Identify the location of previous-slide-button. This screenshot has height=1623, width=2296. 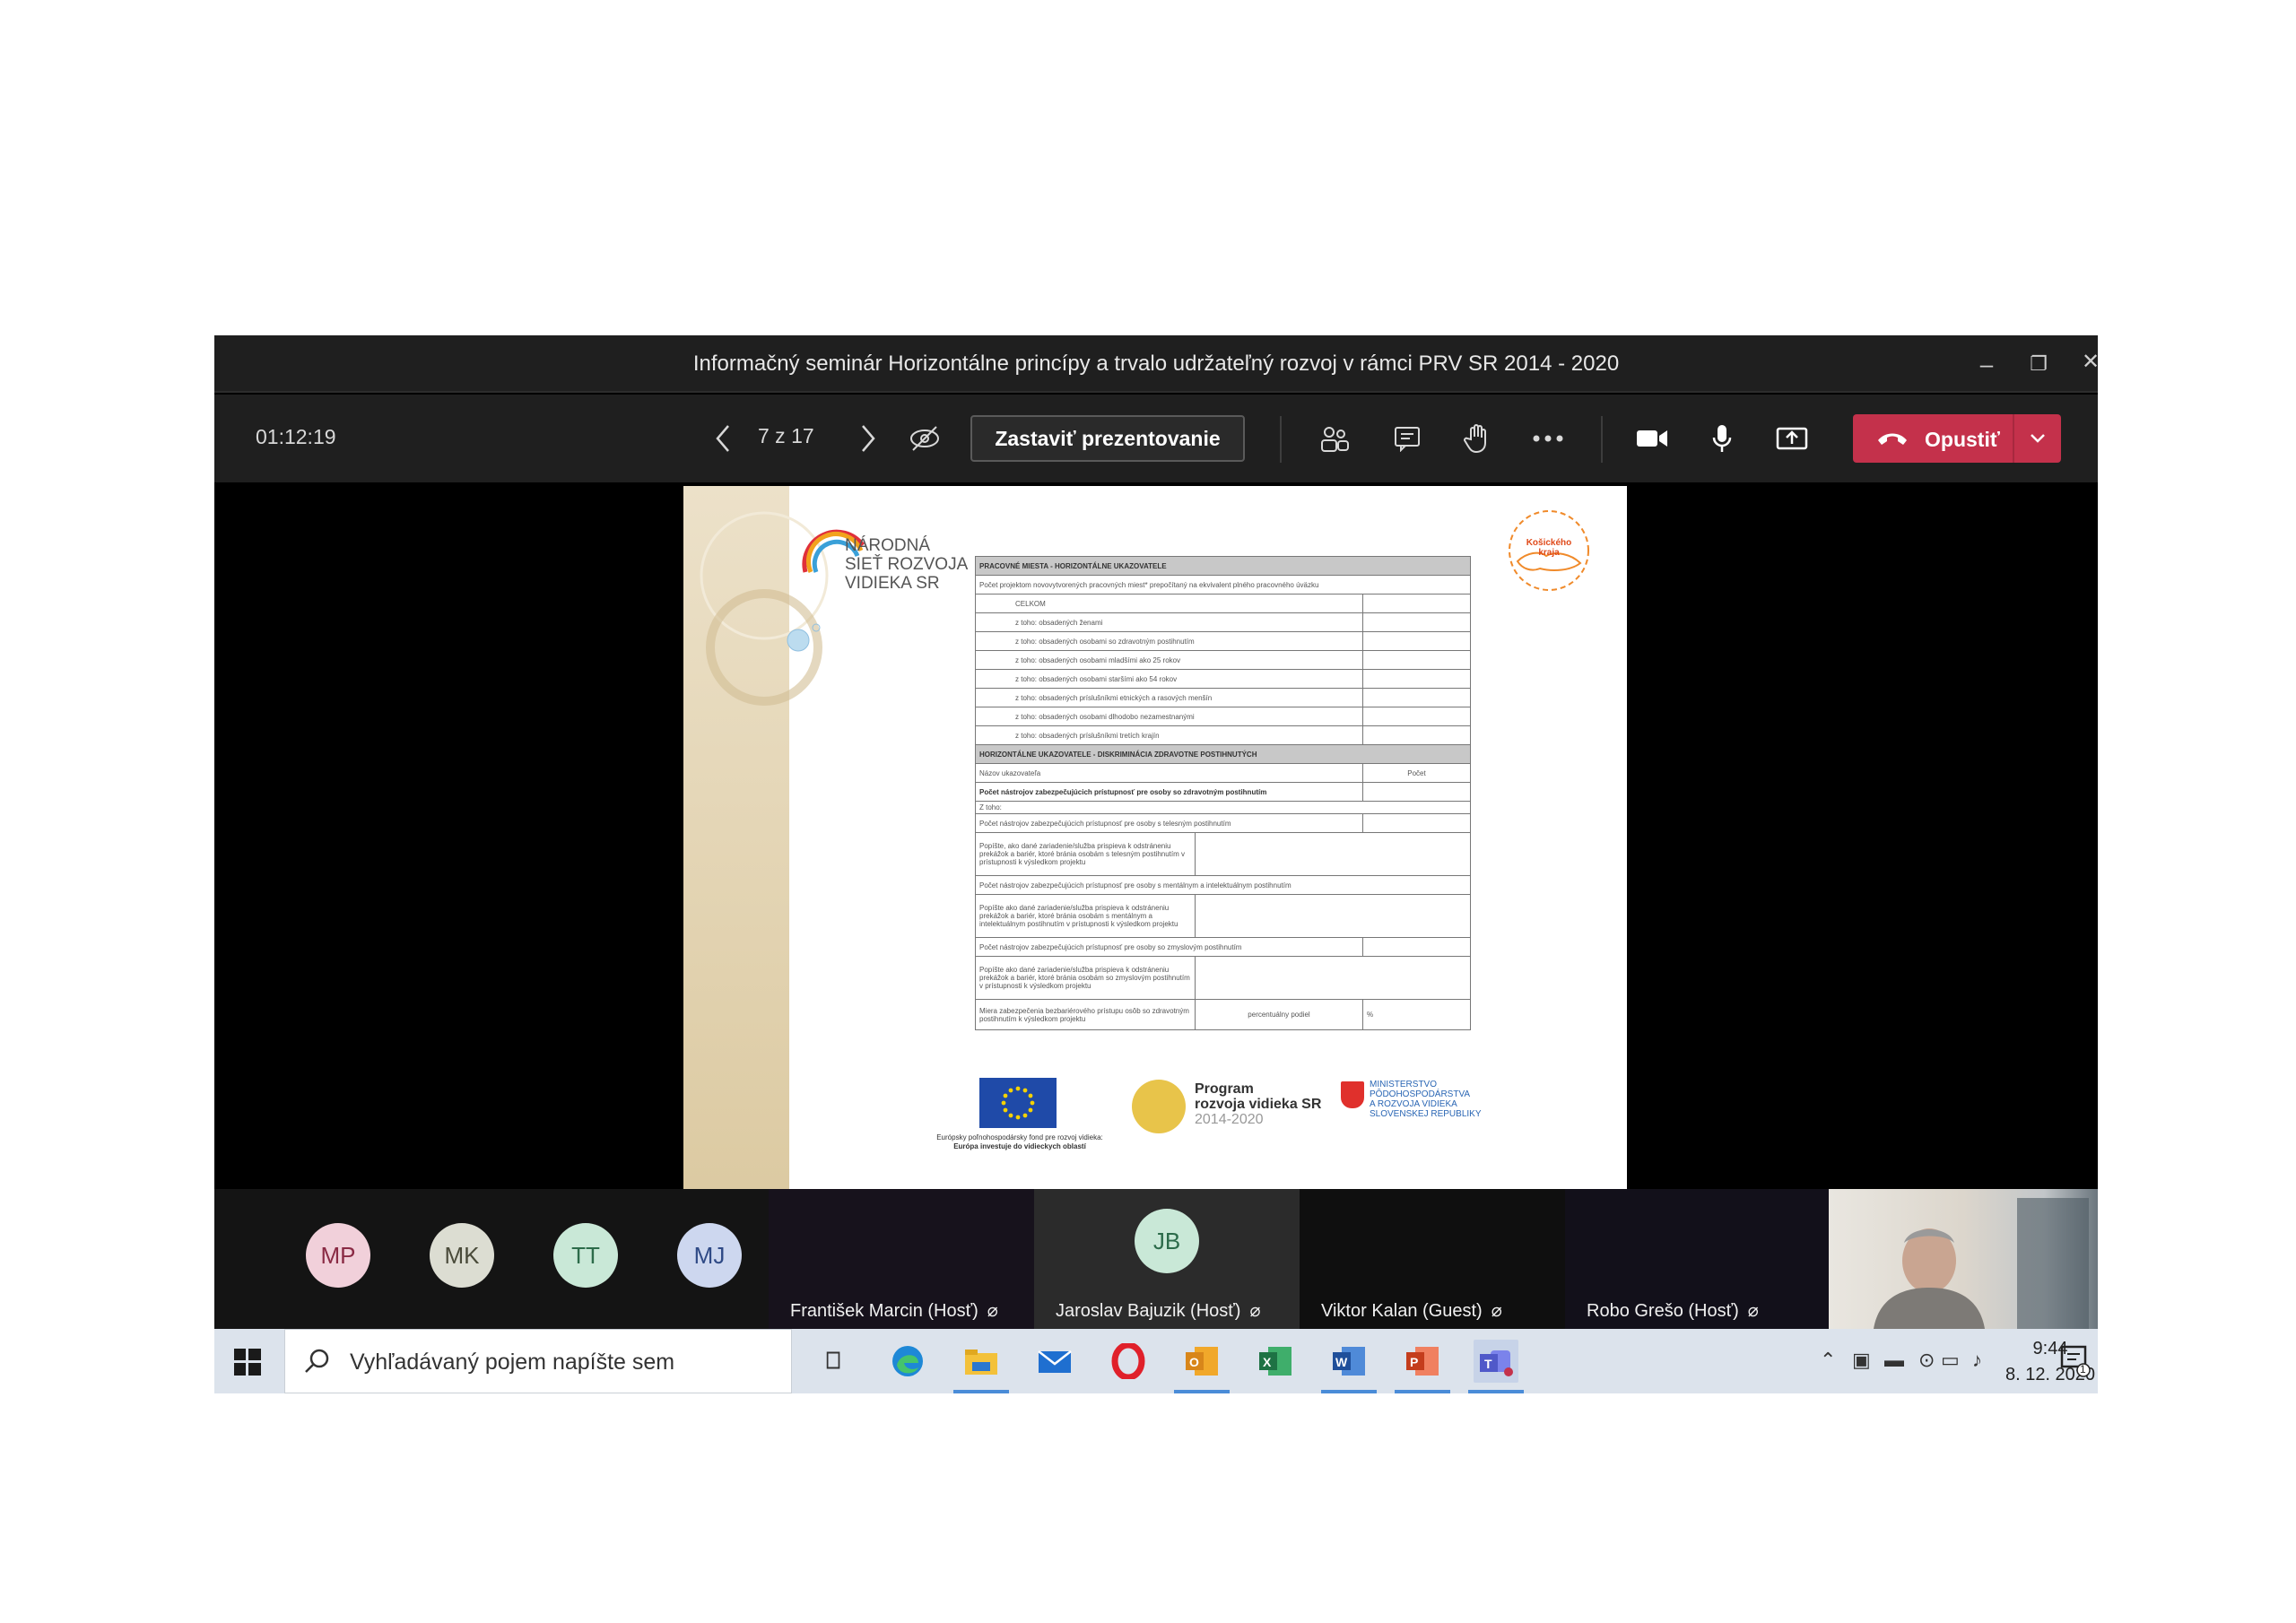
(722, 438).